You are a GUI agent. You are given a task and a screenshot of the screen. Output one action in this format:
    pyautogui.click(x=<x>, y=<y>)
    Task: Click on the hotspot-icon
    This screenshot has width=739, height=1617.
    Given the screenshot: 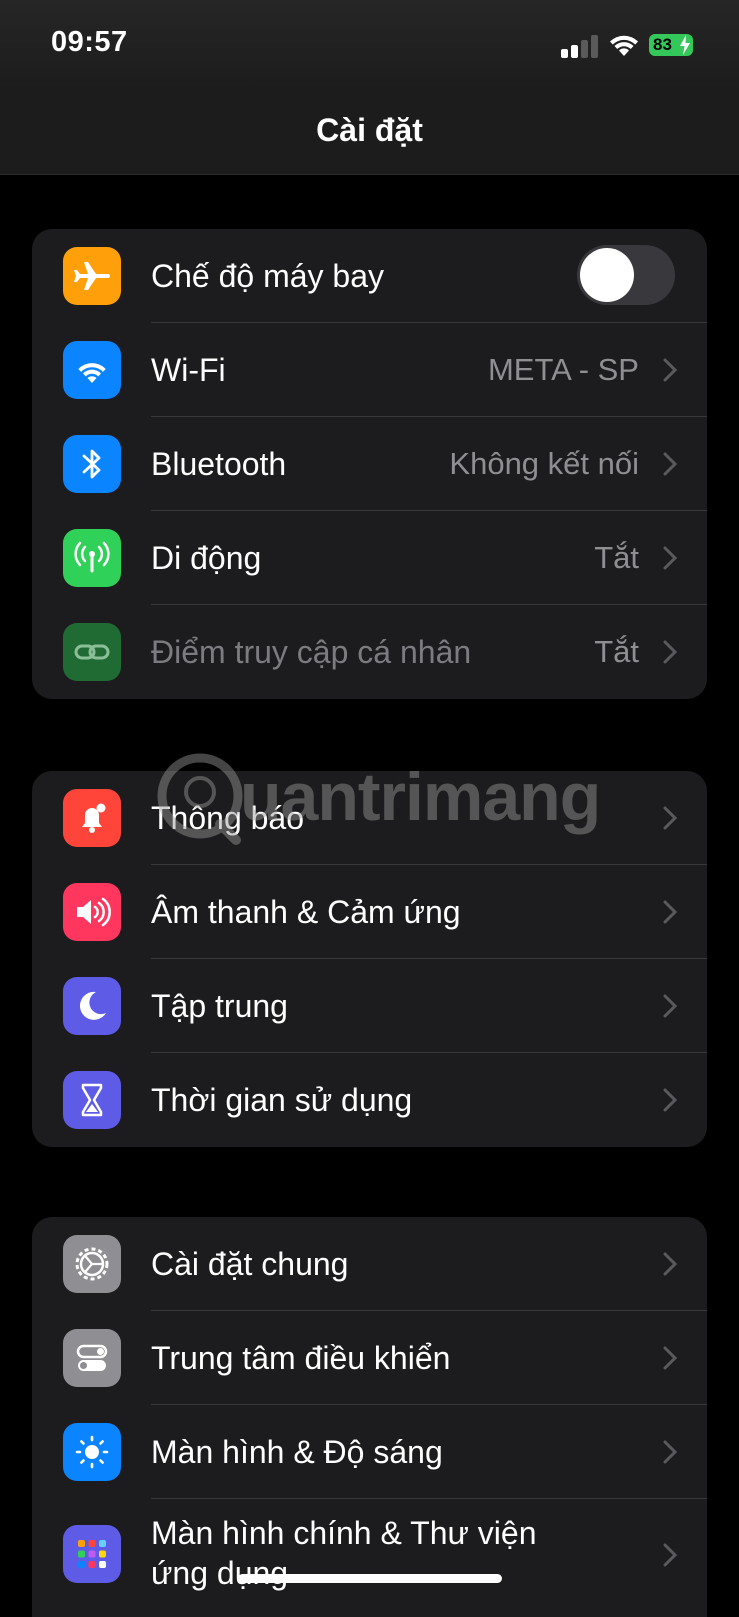 What is the action you would take?
    pyautogui.click(x=92, y=652)
    